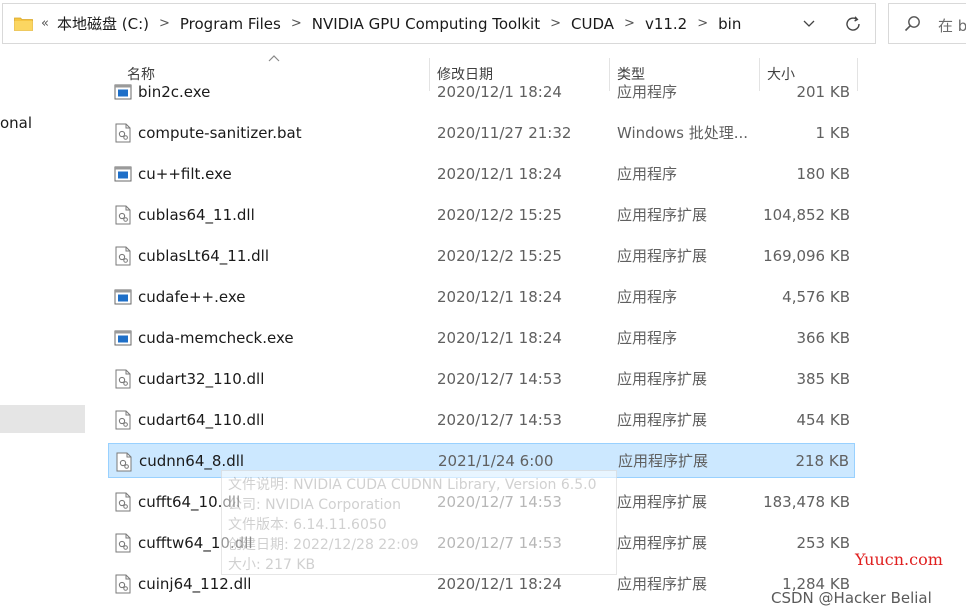  I want to click on file-size: 201 KB, so click(823, 91).